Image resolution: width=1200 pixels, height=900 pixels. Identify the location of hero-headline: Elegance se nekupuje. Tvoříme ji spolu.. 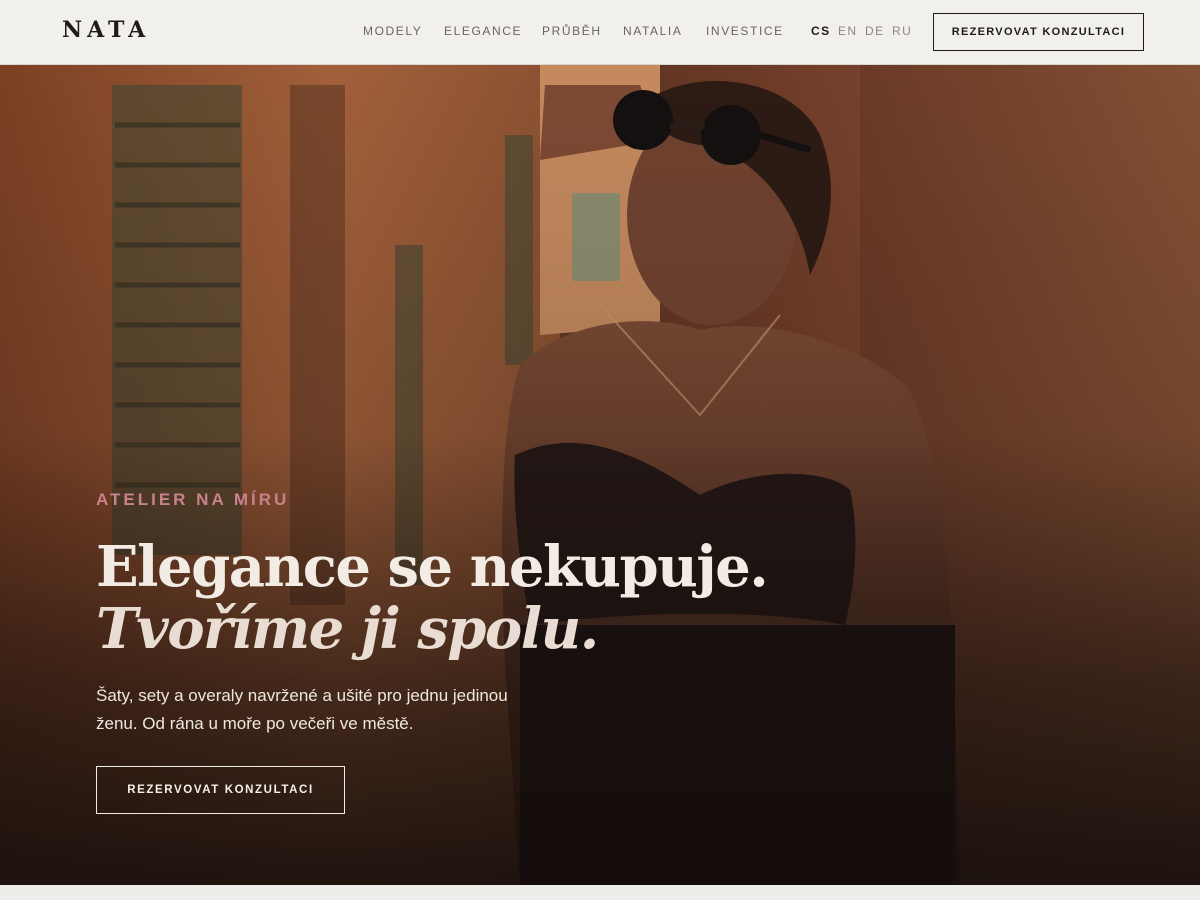
(446, 598).